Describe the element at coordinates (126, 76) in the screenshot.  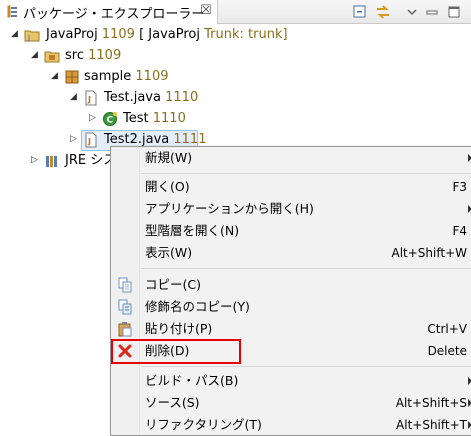
I see `package-label: sample 1109` at that location.